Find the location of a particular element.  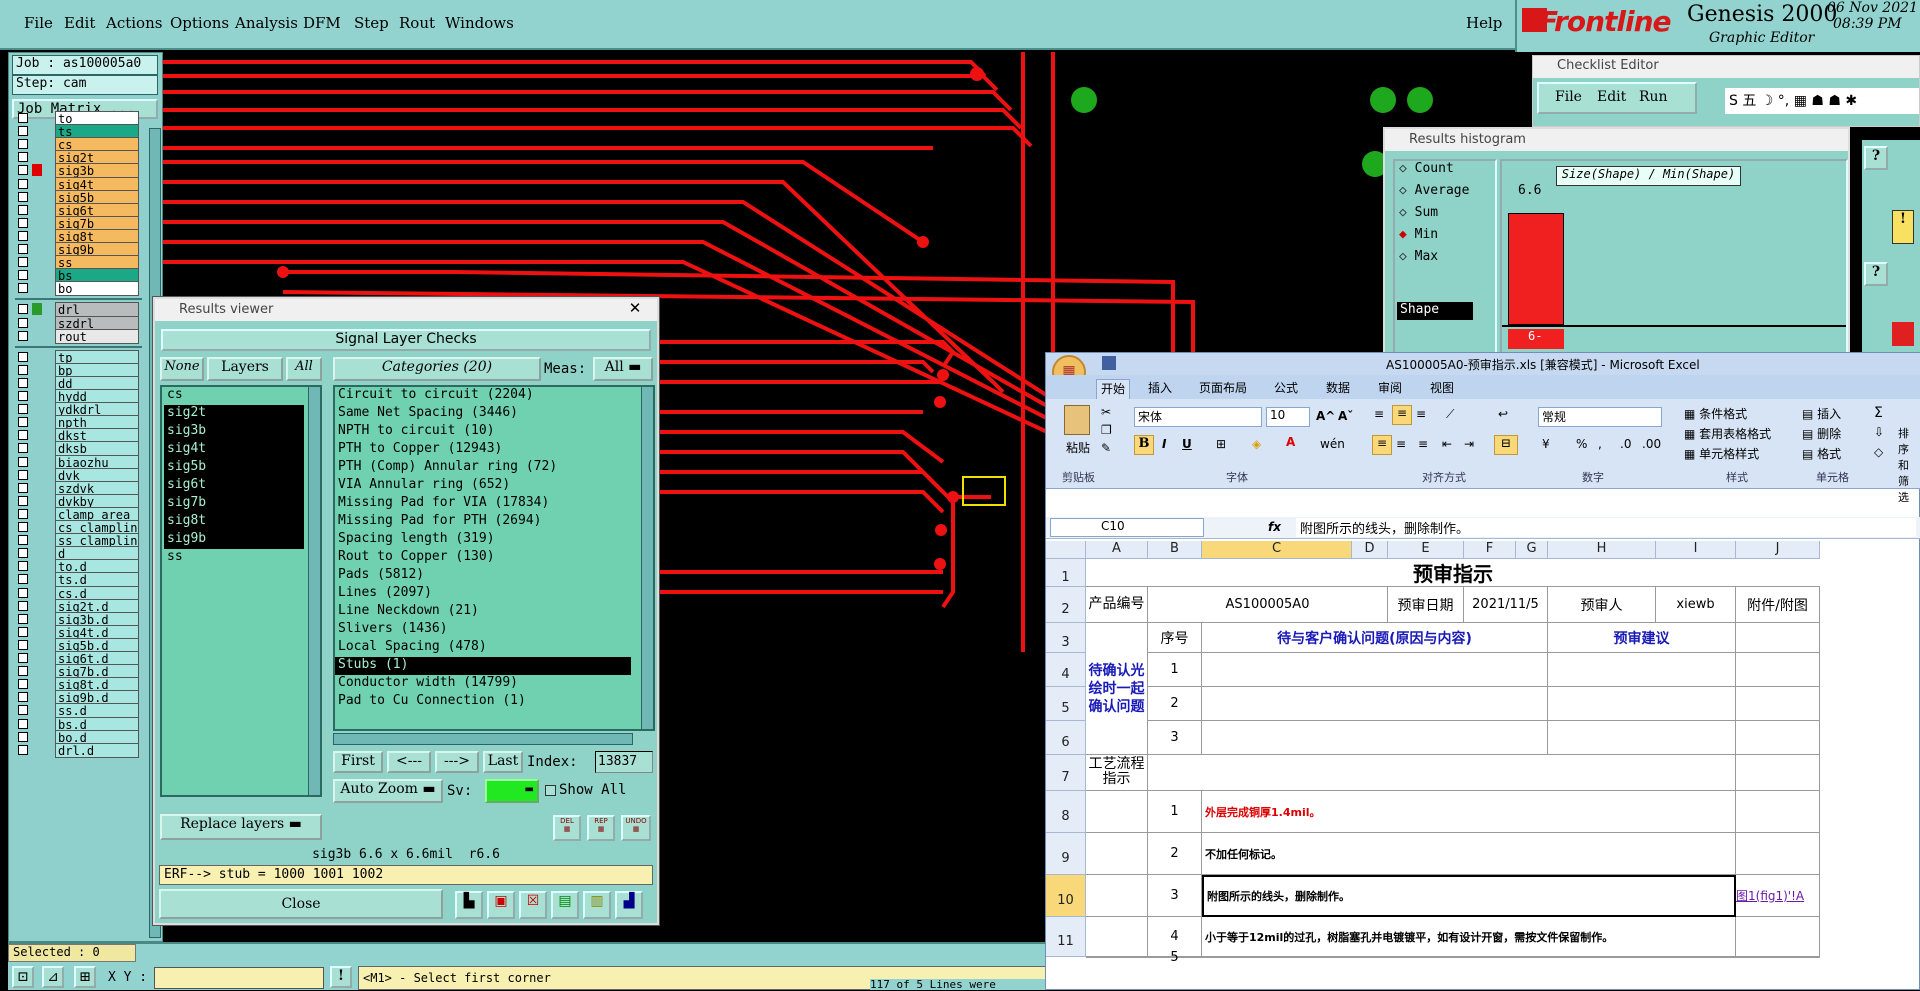

ribbon-tab: 插入 is located at coordinates (1160, 389).